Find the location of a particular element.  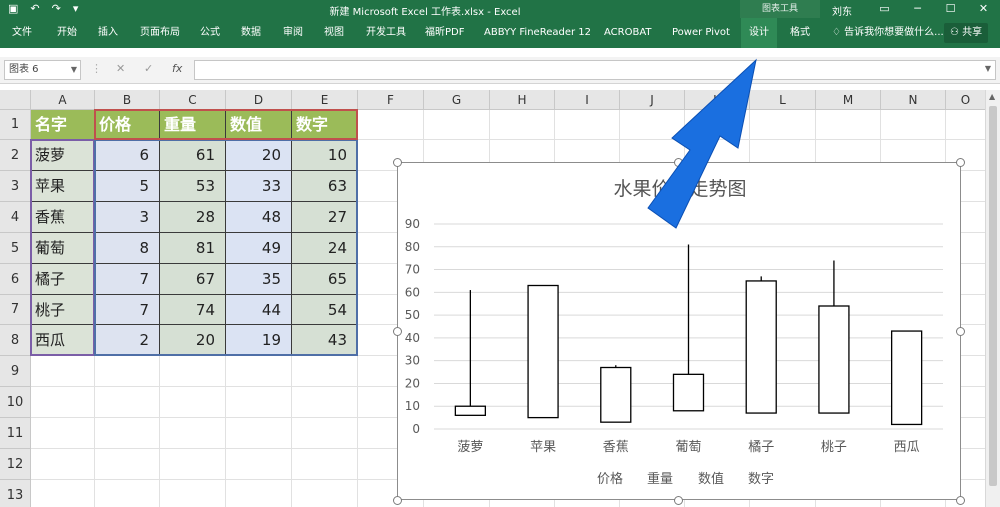

header-cell: 数字 is located at coordinates (325, 125).